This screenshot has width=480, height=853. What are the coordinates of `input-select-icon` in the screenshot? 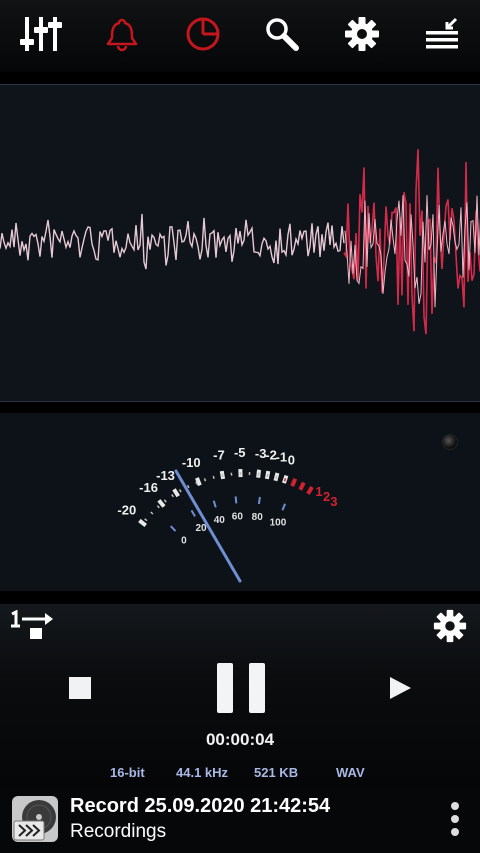 It's located at (32, 626).